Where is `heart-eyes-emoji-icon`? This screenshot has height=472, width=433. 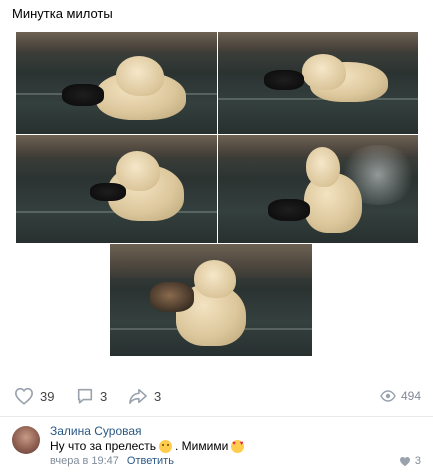
heart-eyes-emoji-icon is located at coordinates (238, 446).